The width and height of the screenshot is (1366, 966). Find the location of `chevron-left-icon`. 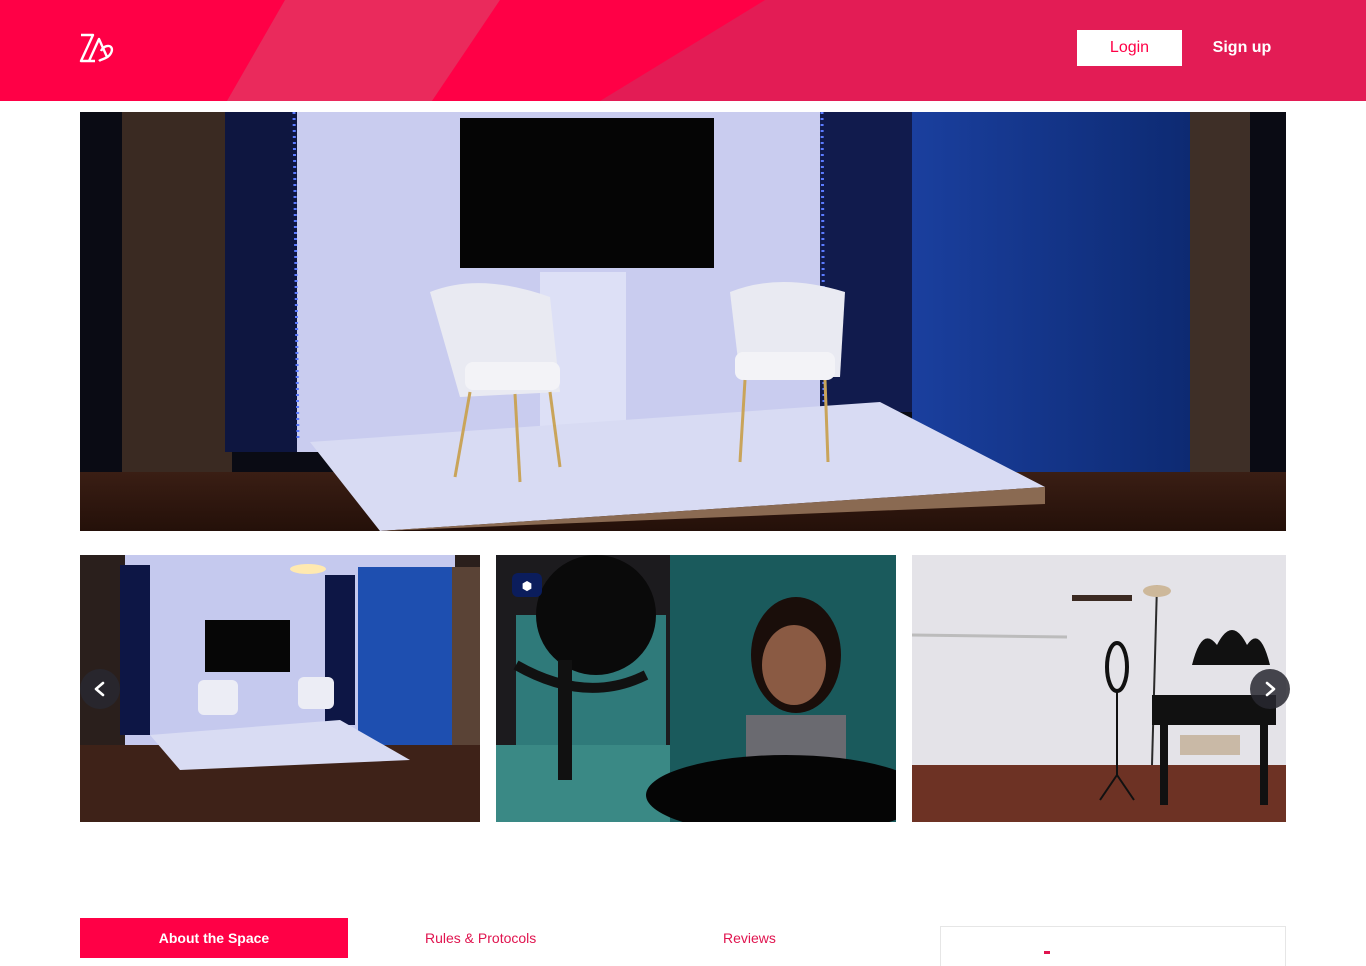

chevron-left-icon is located at coordinates (99, 689).